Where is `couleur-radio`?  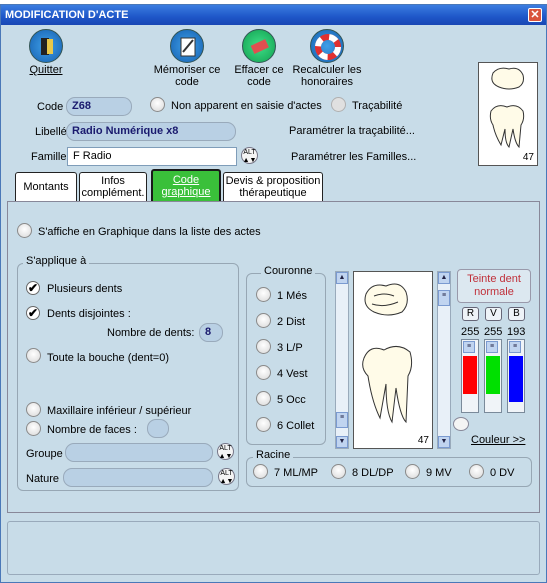 couleur-radio is located at coordinates (461, 424).